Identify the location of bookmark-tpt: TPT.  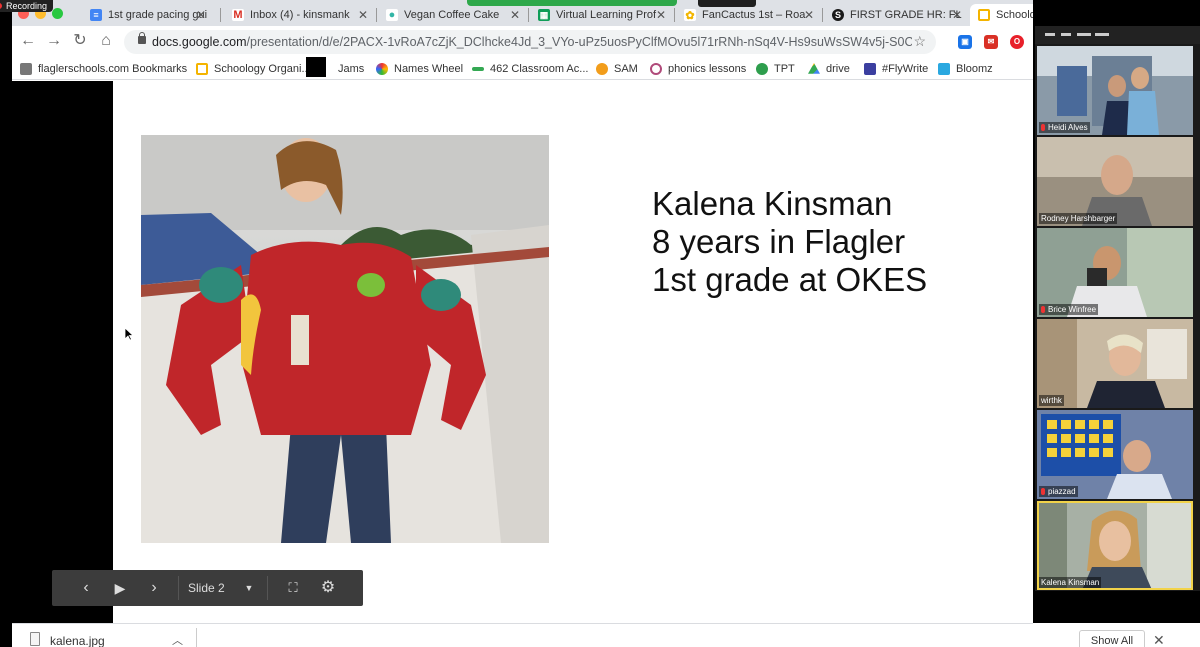
(775, 69).